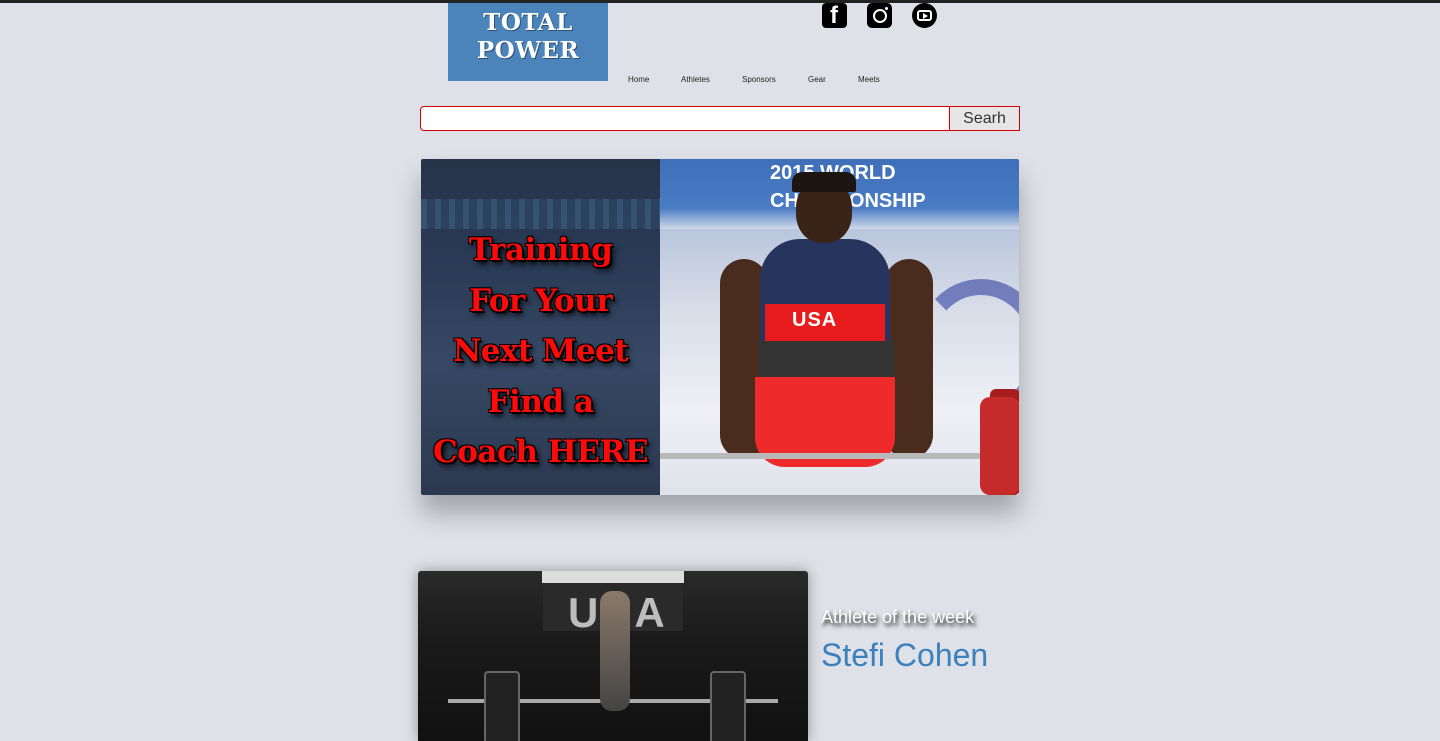 This screenshot has width=1440, height=741. What do you see at coordinates (984, 118) in the screenshot?
I see `search-button: Searh` at bounding box center [984, 118].